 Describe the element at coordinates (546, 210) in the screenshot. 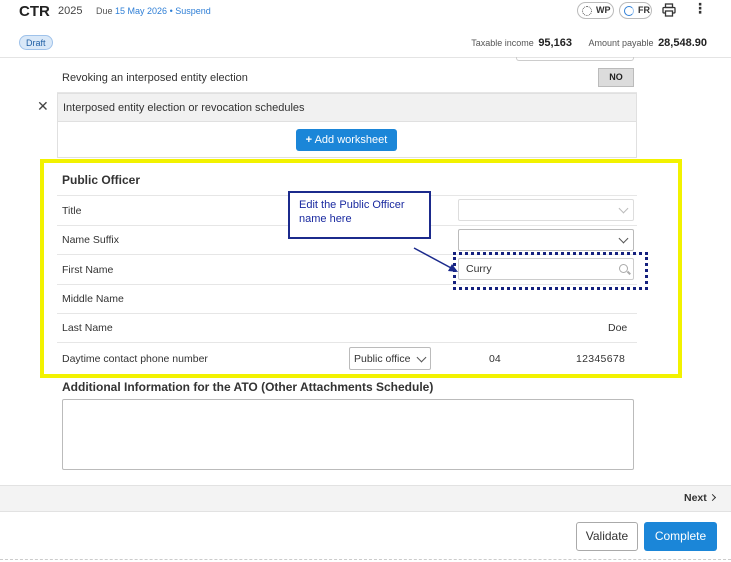

I see `title-select` at that location.